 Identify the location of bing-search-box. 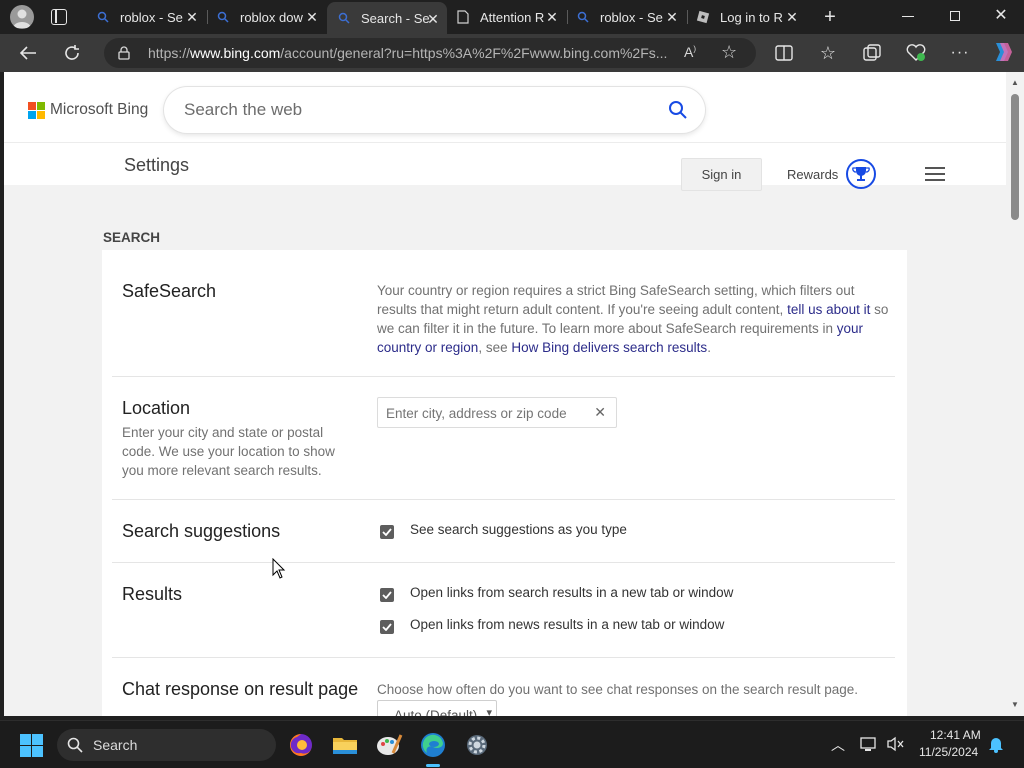
(434, 110).